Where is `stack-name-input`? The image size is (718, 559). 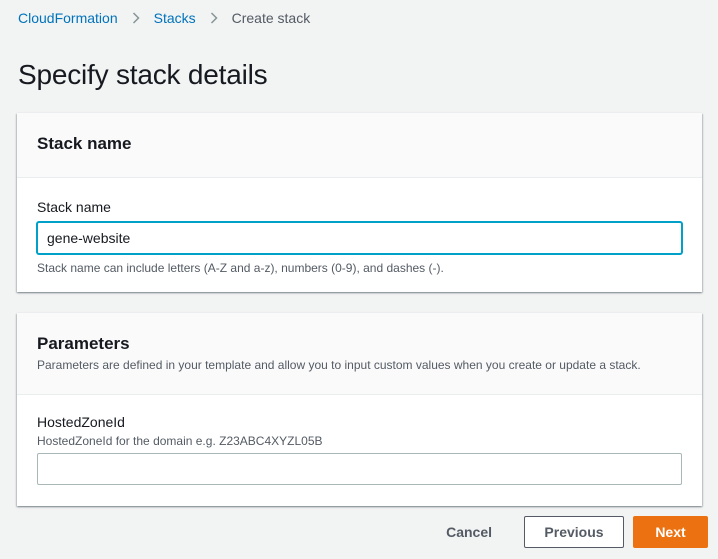 stack-name-input is located at coordinates (359, 238).